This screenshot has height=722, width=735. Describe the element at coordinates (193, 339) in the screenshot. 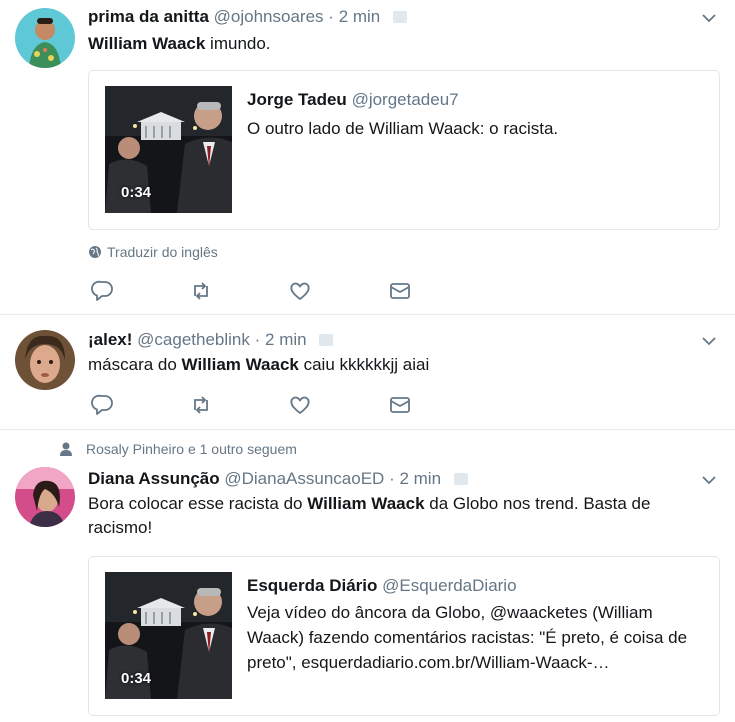

I see `author-handle: @cagetheblink` at that location.